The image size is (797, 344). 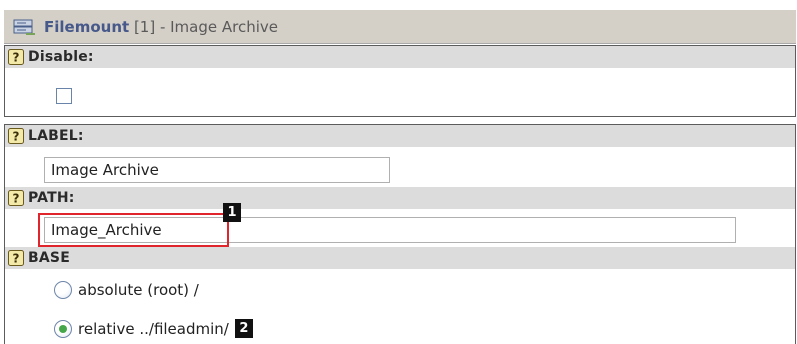 I want to click on annotation-marker-1: 1, so click(x=232, y=212).